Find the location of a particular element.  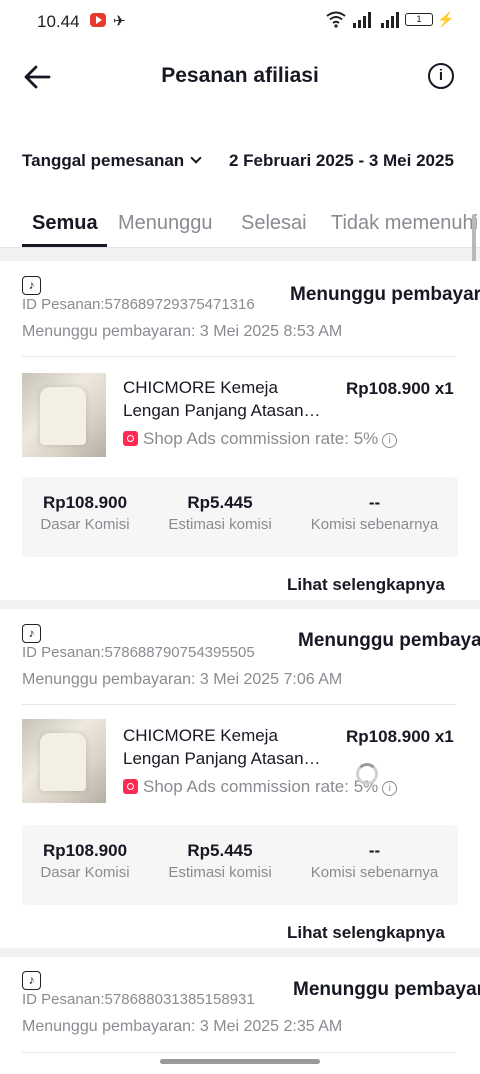

payment-wait-time: Menunggu pembayaran: 3 Mei 2025 7:06 AM is located at coordinates (182, 679).